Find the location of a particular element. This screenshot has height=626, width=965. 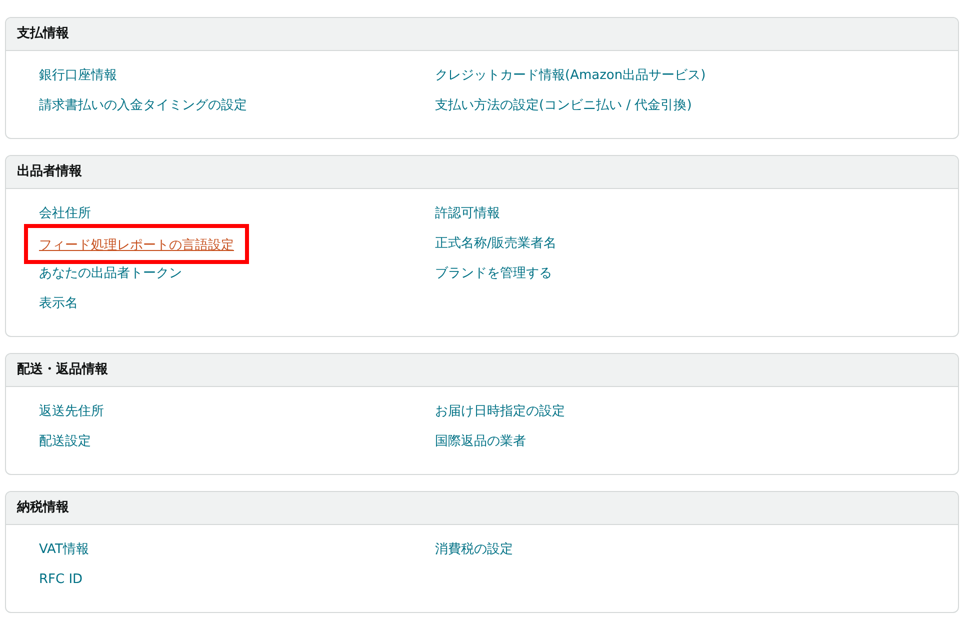

settings-link: 正式名称/販売業者名 is located at coordinates (495, 244).